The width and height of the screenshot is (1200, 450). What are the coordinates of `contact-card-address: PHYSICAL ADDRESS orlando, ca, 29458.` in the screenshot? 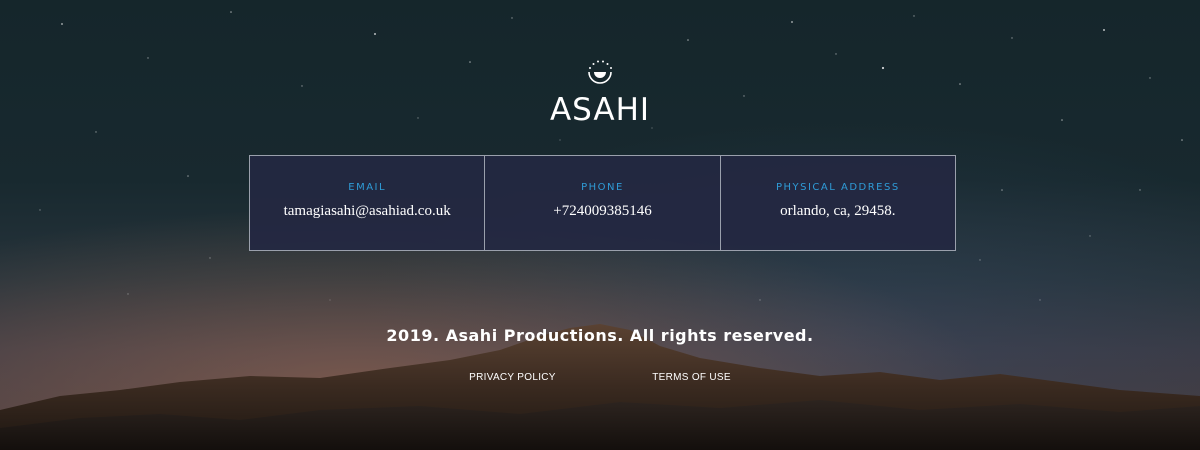 It's located at (837, 203).